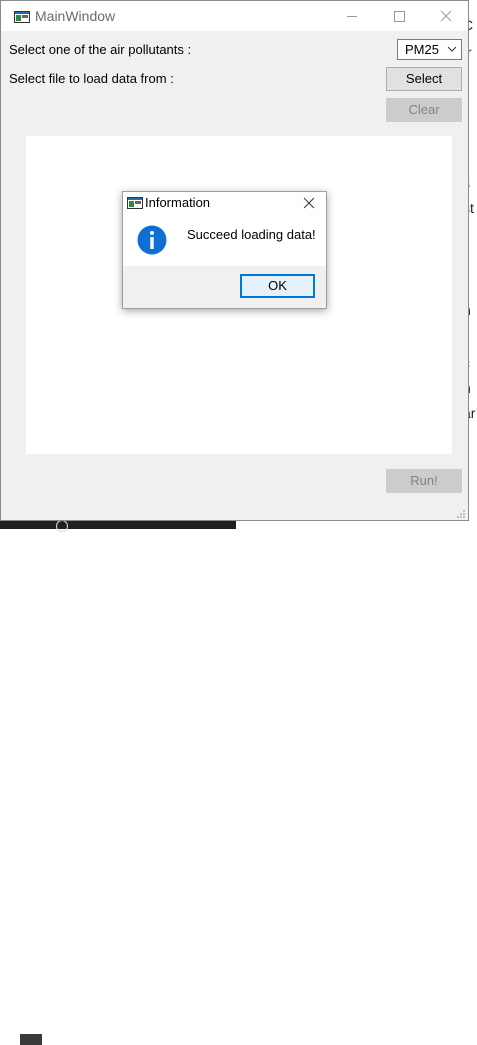 The image size is (477, 1045). What do you see at coordinates (277, 286) in the screenshot?
I see `ok-button: OK` at bounding box center [277, 286].